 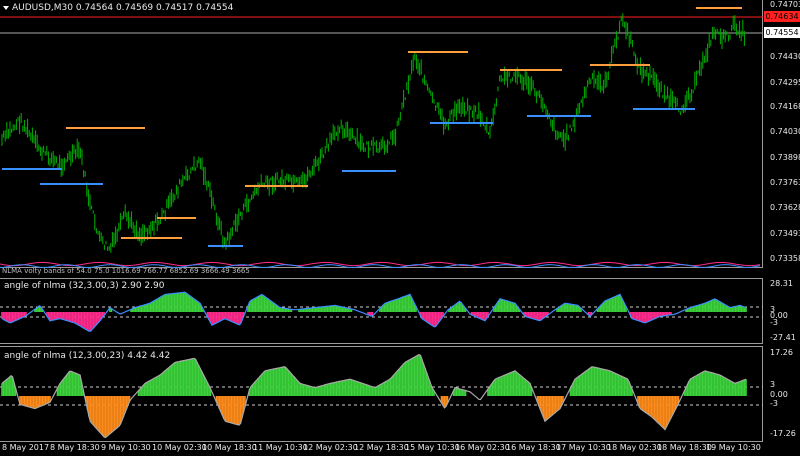 I want to click on time-tick: 10 May 02:30, so click(x=179, y=447).